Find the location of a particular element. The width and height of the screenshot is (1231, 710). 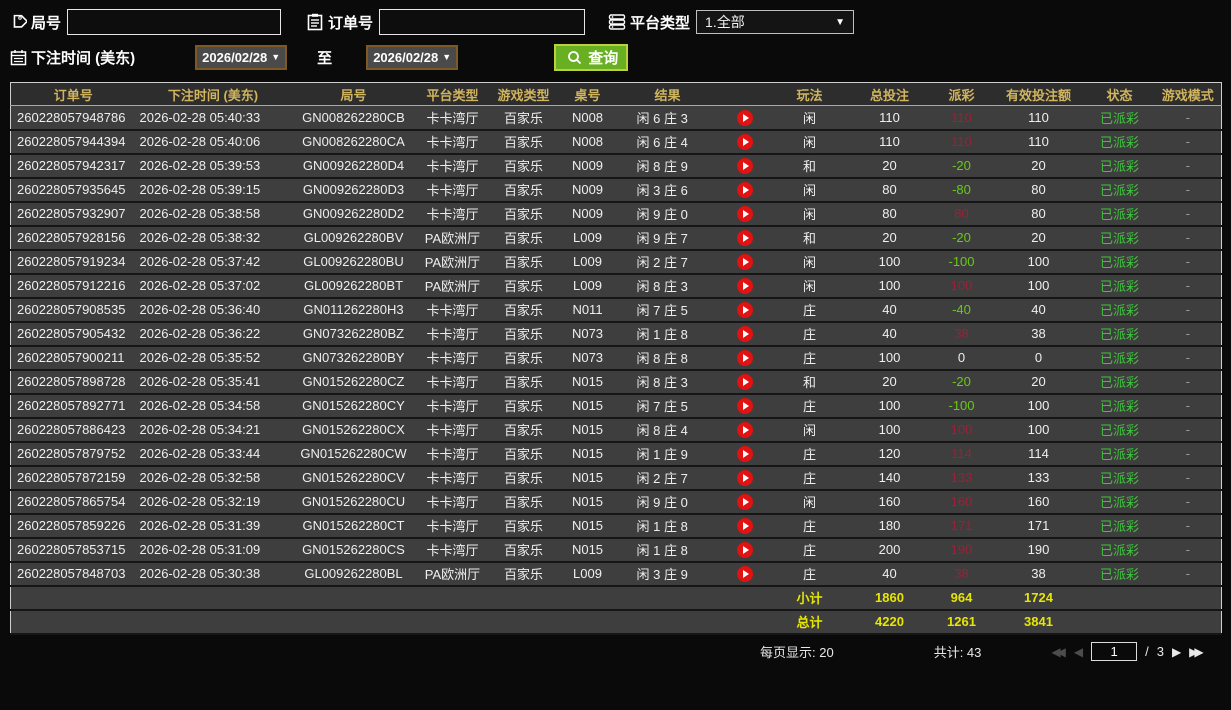

cell-time: 2026-02-28 05:34:21 is located at coordinates (213, 430).